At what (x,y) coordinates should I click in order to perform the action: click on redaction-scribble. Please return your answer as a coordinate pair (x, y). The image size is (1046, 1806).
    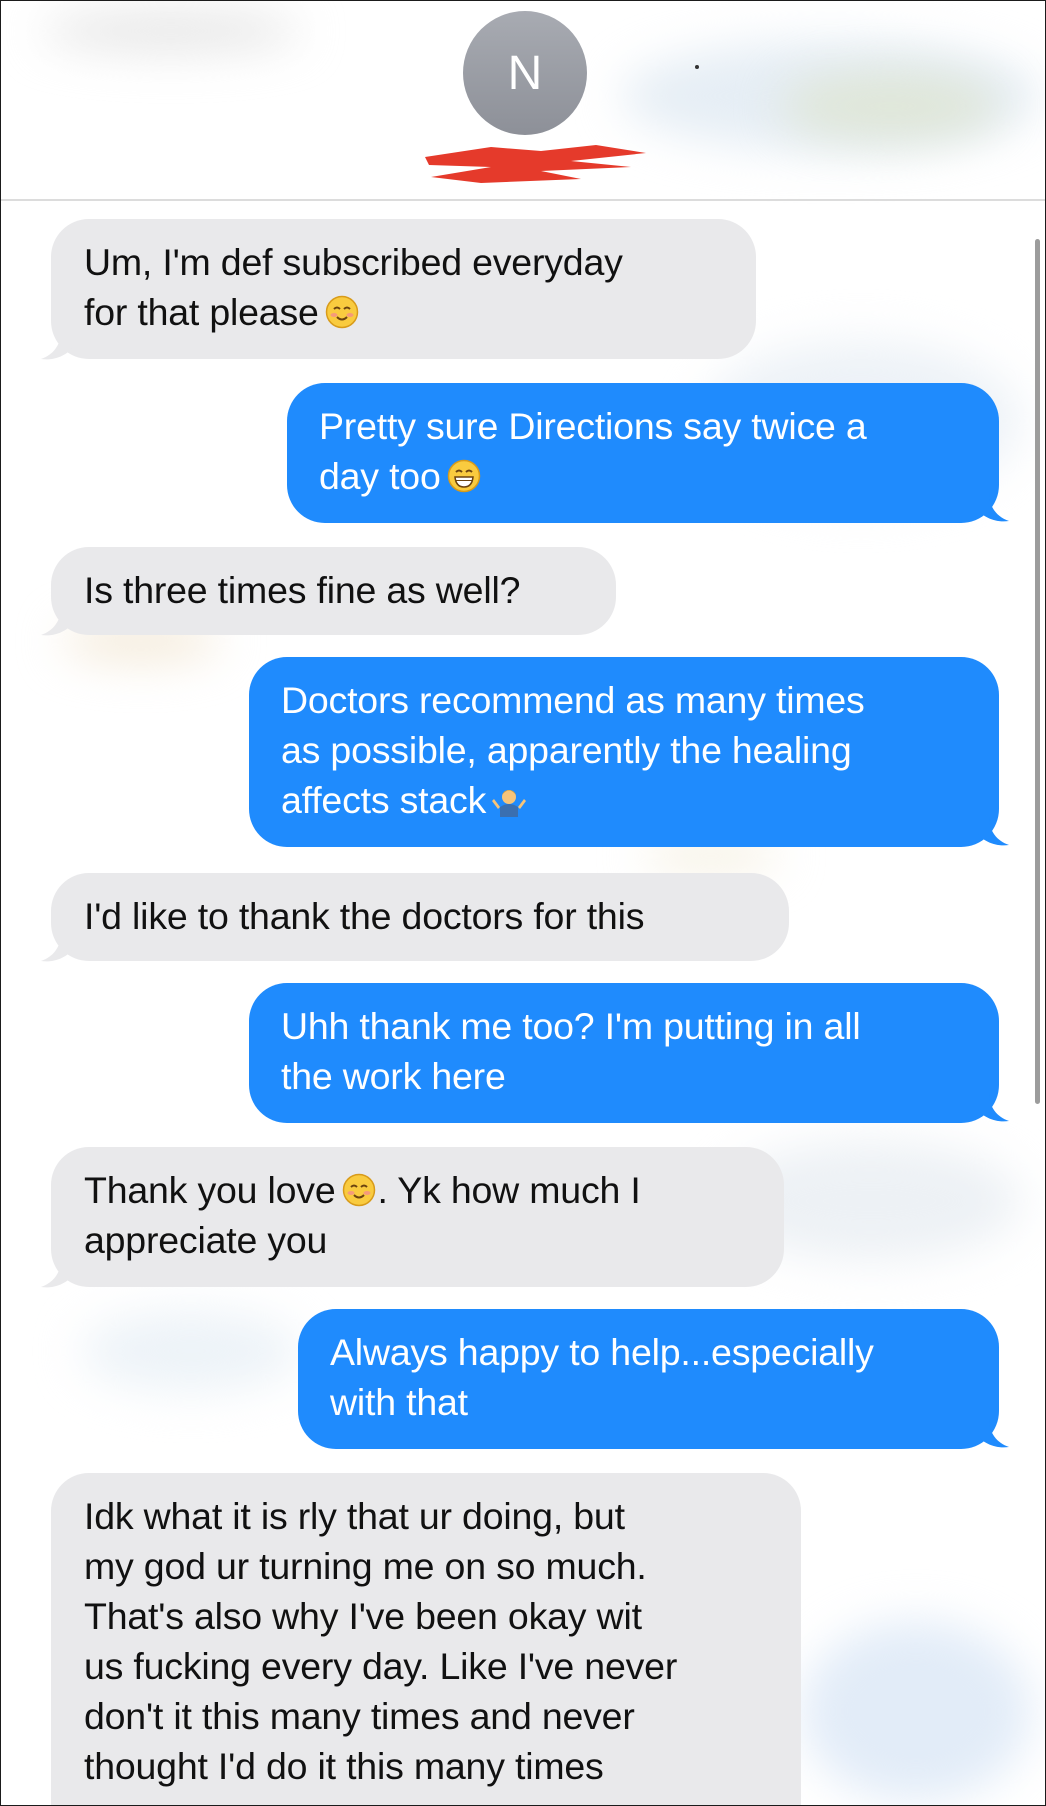
    Looking at the image, I should click on (535, 164).